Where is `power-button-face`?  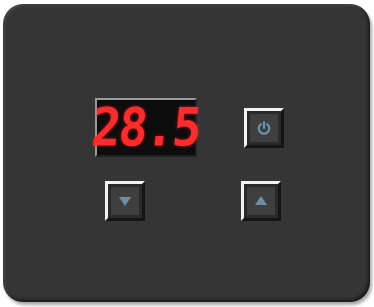
power-button-face is located at coordinates (264, 128).